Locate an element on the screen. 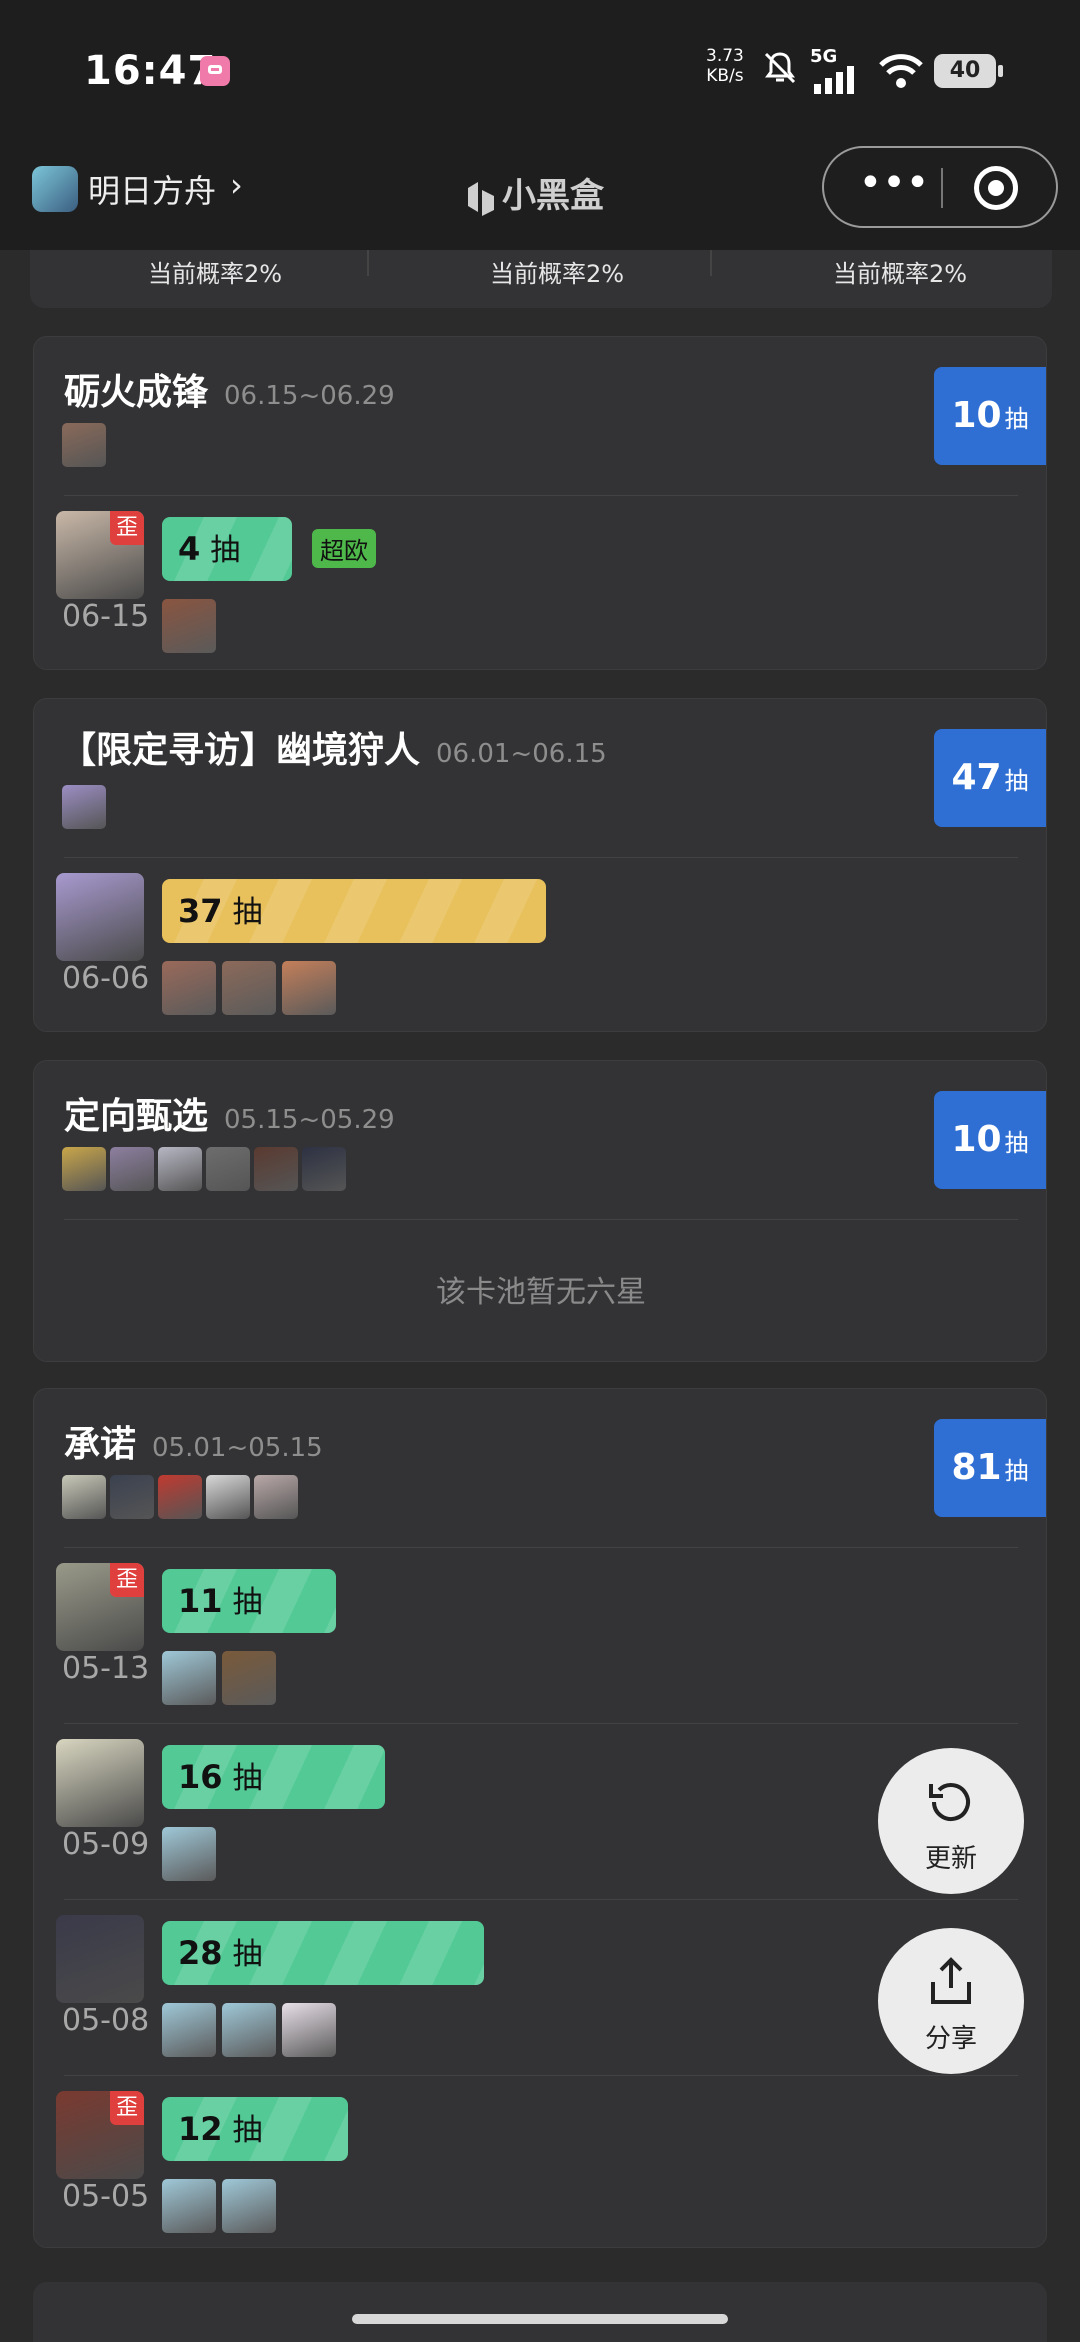  refresh-button: 更新 is located at coordinates (951, 1821).